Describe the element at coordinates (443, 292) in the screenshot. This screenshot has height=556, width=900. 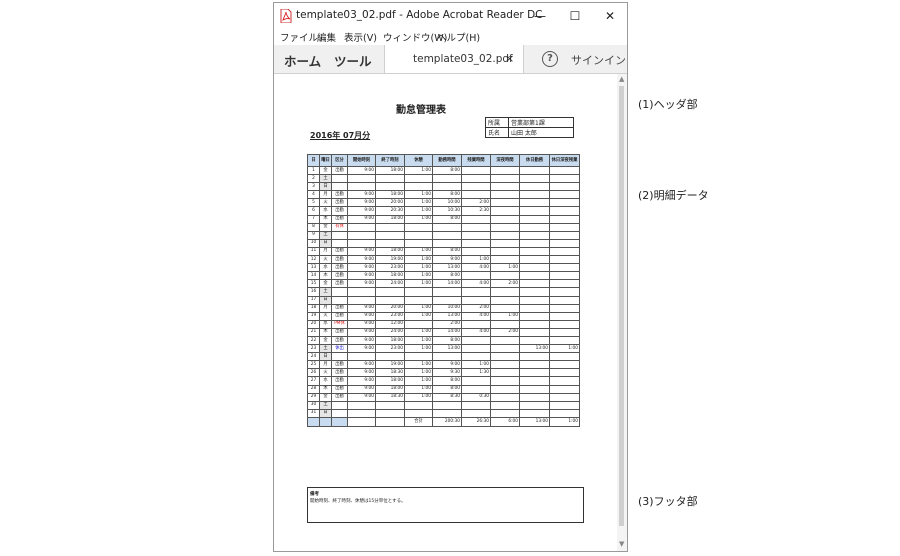
I see `table-row: 16 土` at that location.